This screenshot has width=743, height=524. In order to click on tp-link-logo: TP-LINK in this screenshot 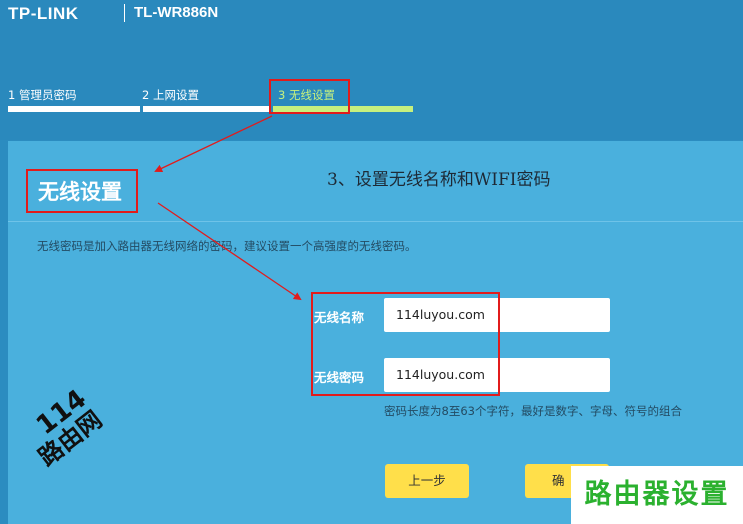, I will do `click(43, 13)`.